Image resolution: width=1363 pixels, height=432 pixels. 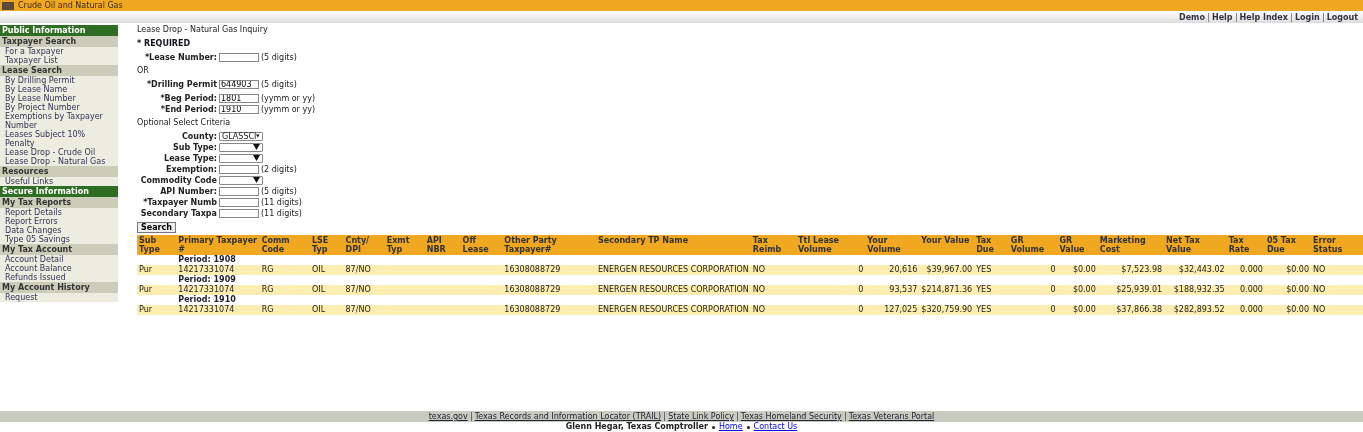 What do you see at coordinates (1341, 17) in the screenshot?
I see `header-link: Logout` at bounding box center [1341, 17].